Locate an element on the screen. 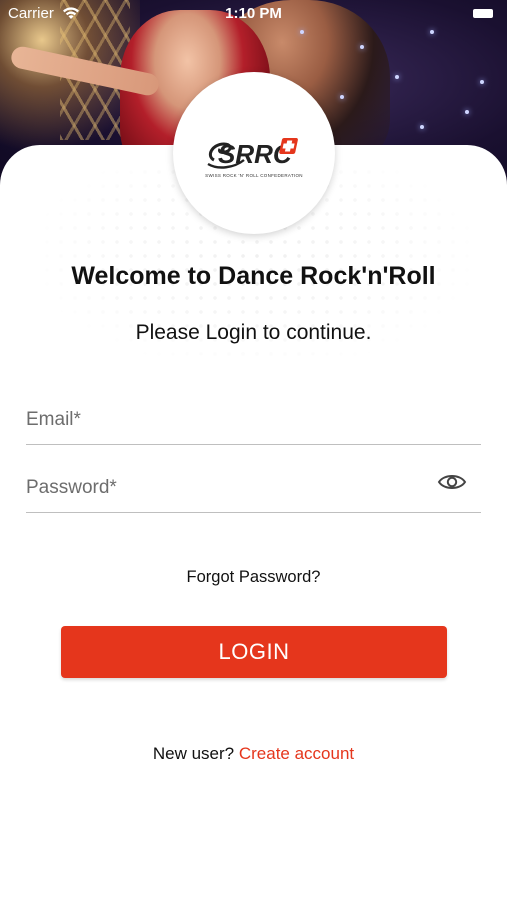 This screenshot has width=507, height=900. srrc-logo-mark: SRRC is located at coordinates (252, 153).